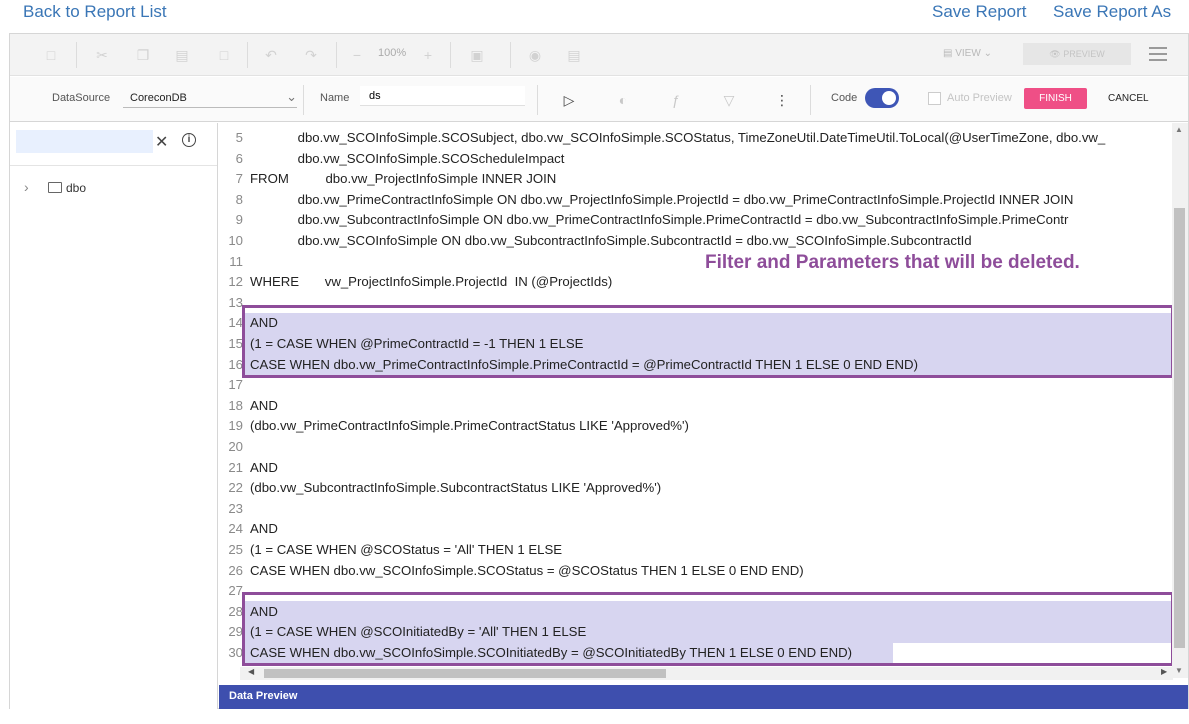 Image resolution: width=1189 pixels, height=724 pixels. What do you see at coordinates (1055, 98) in the screenshot?
I see `finish-button: FINISH` at bounding box center [1055, 98].